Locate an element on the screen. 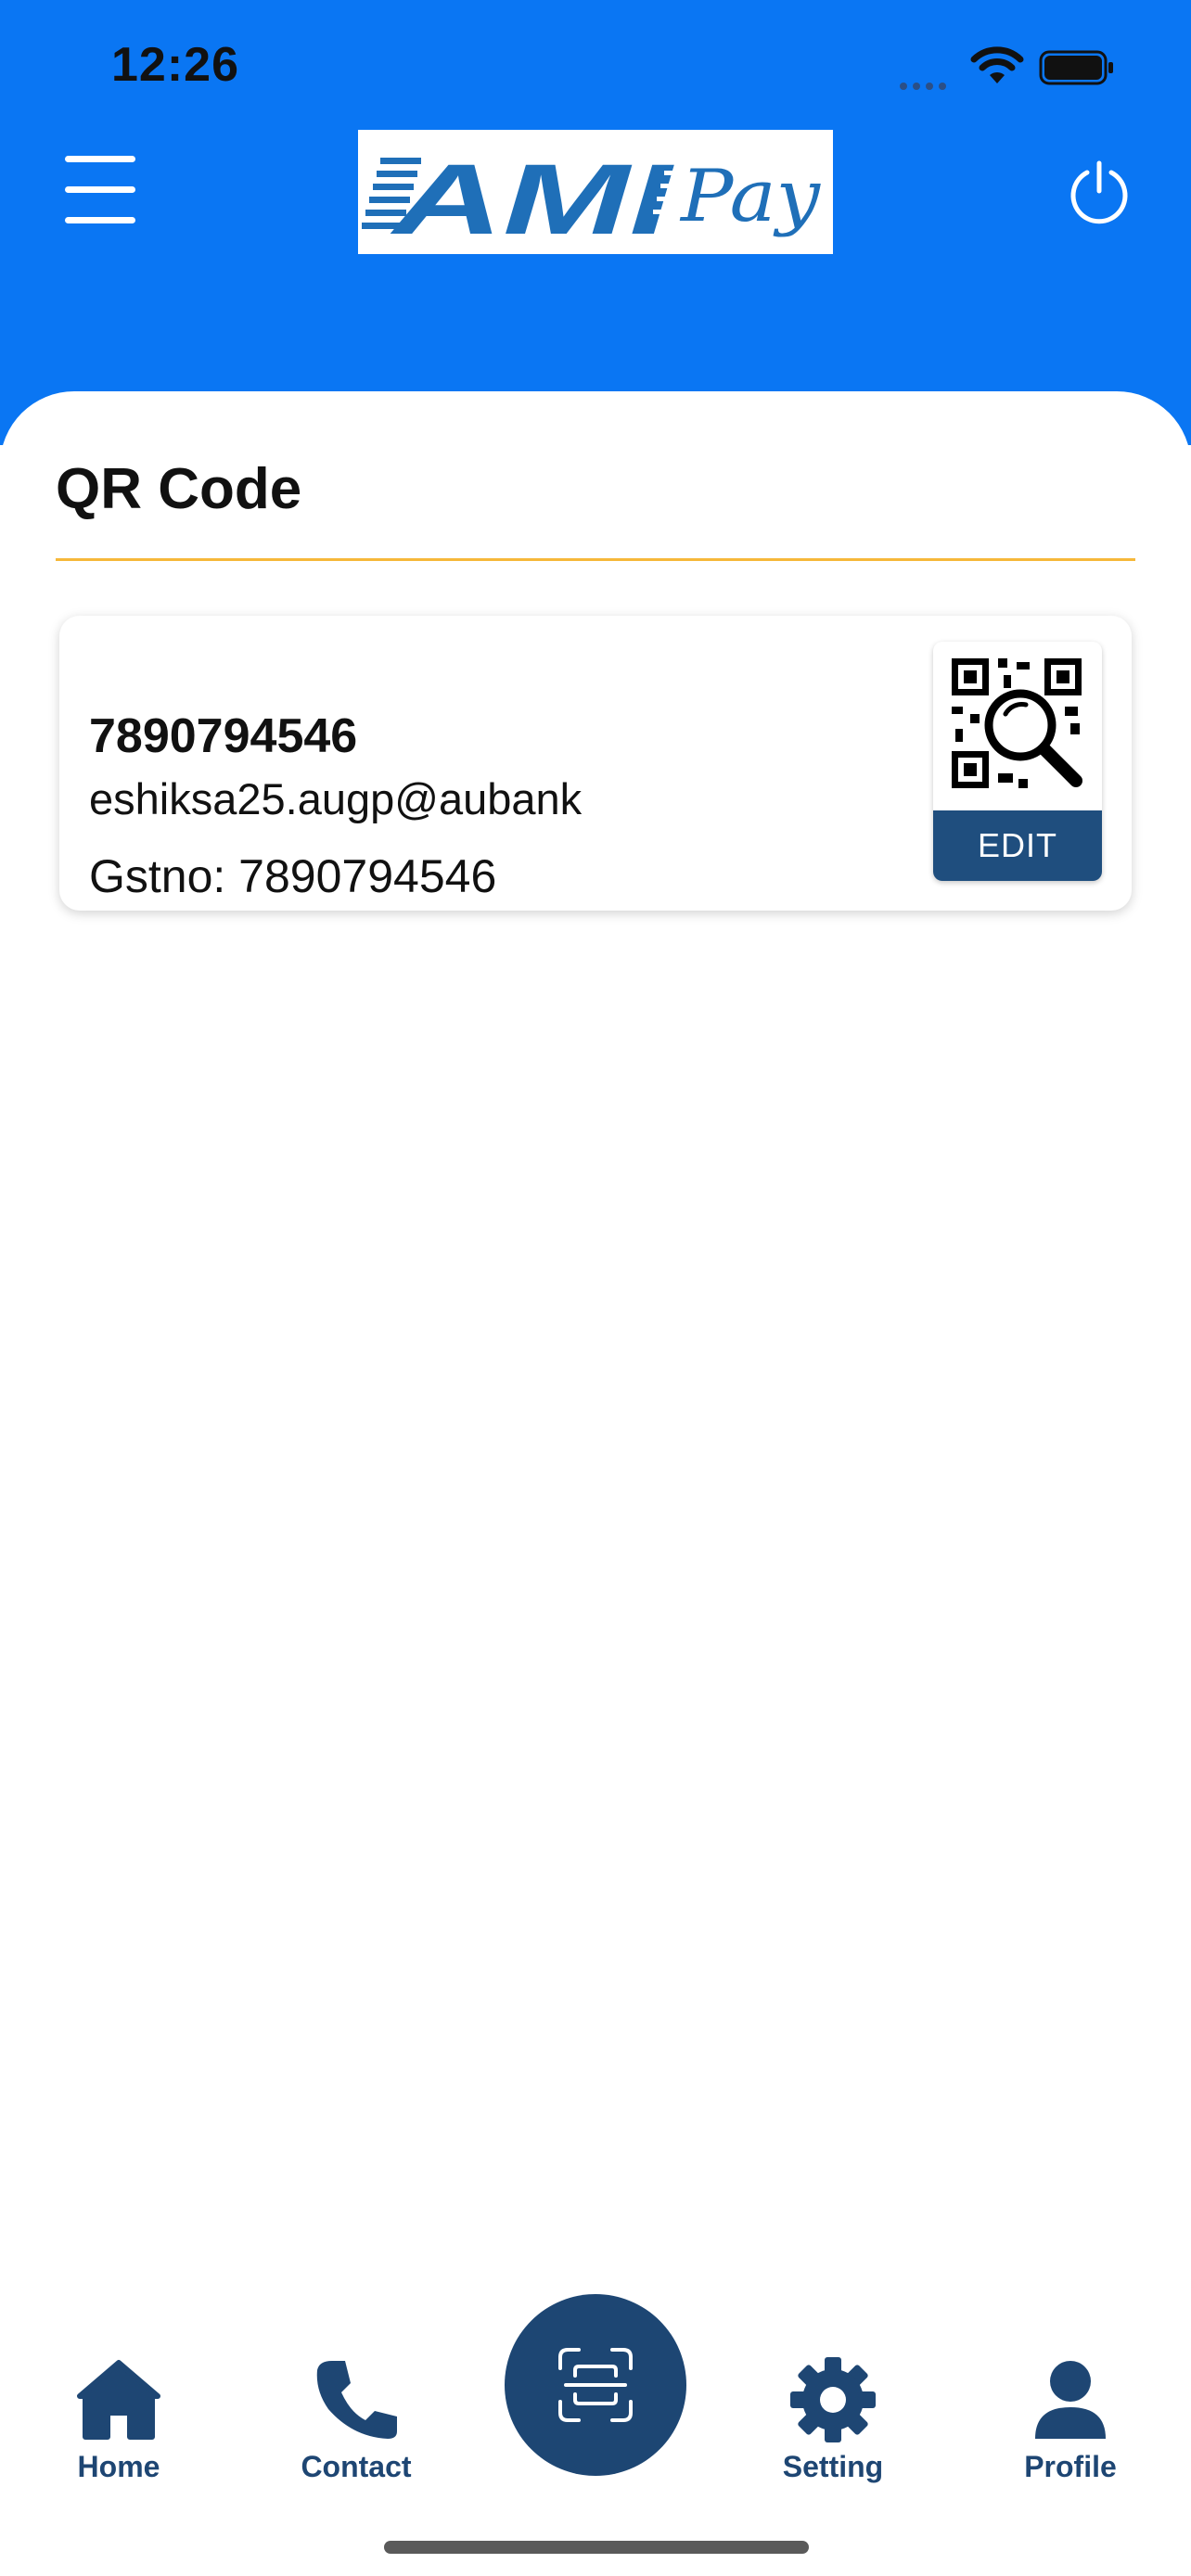  nav-item-contact: Contact is located at coordinates (356, 2419).